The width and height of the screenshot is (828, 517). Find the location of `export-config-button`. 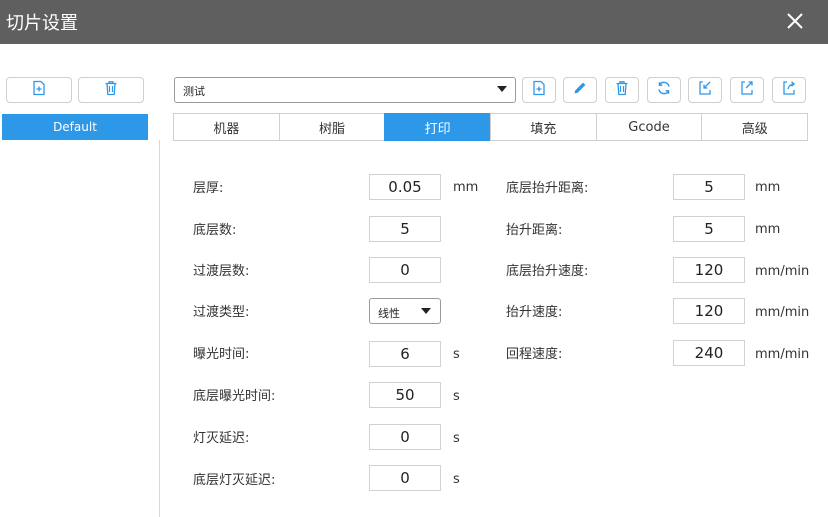

export-config-button is located at coordinates (747, 90).